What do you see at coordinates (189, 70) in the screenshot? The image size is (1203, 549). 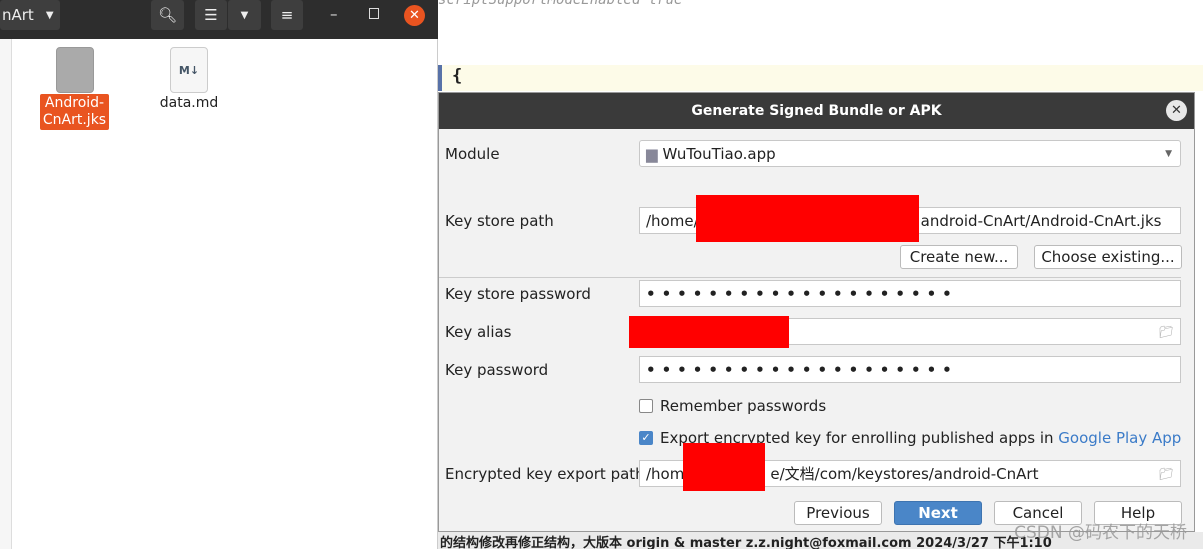 I see `markdown-file-icon: M↓` at bounding box center [189, 70].